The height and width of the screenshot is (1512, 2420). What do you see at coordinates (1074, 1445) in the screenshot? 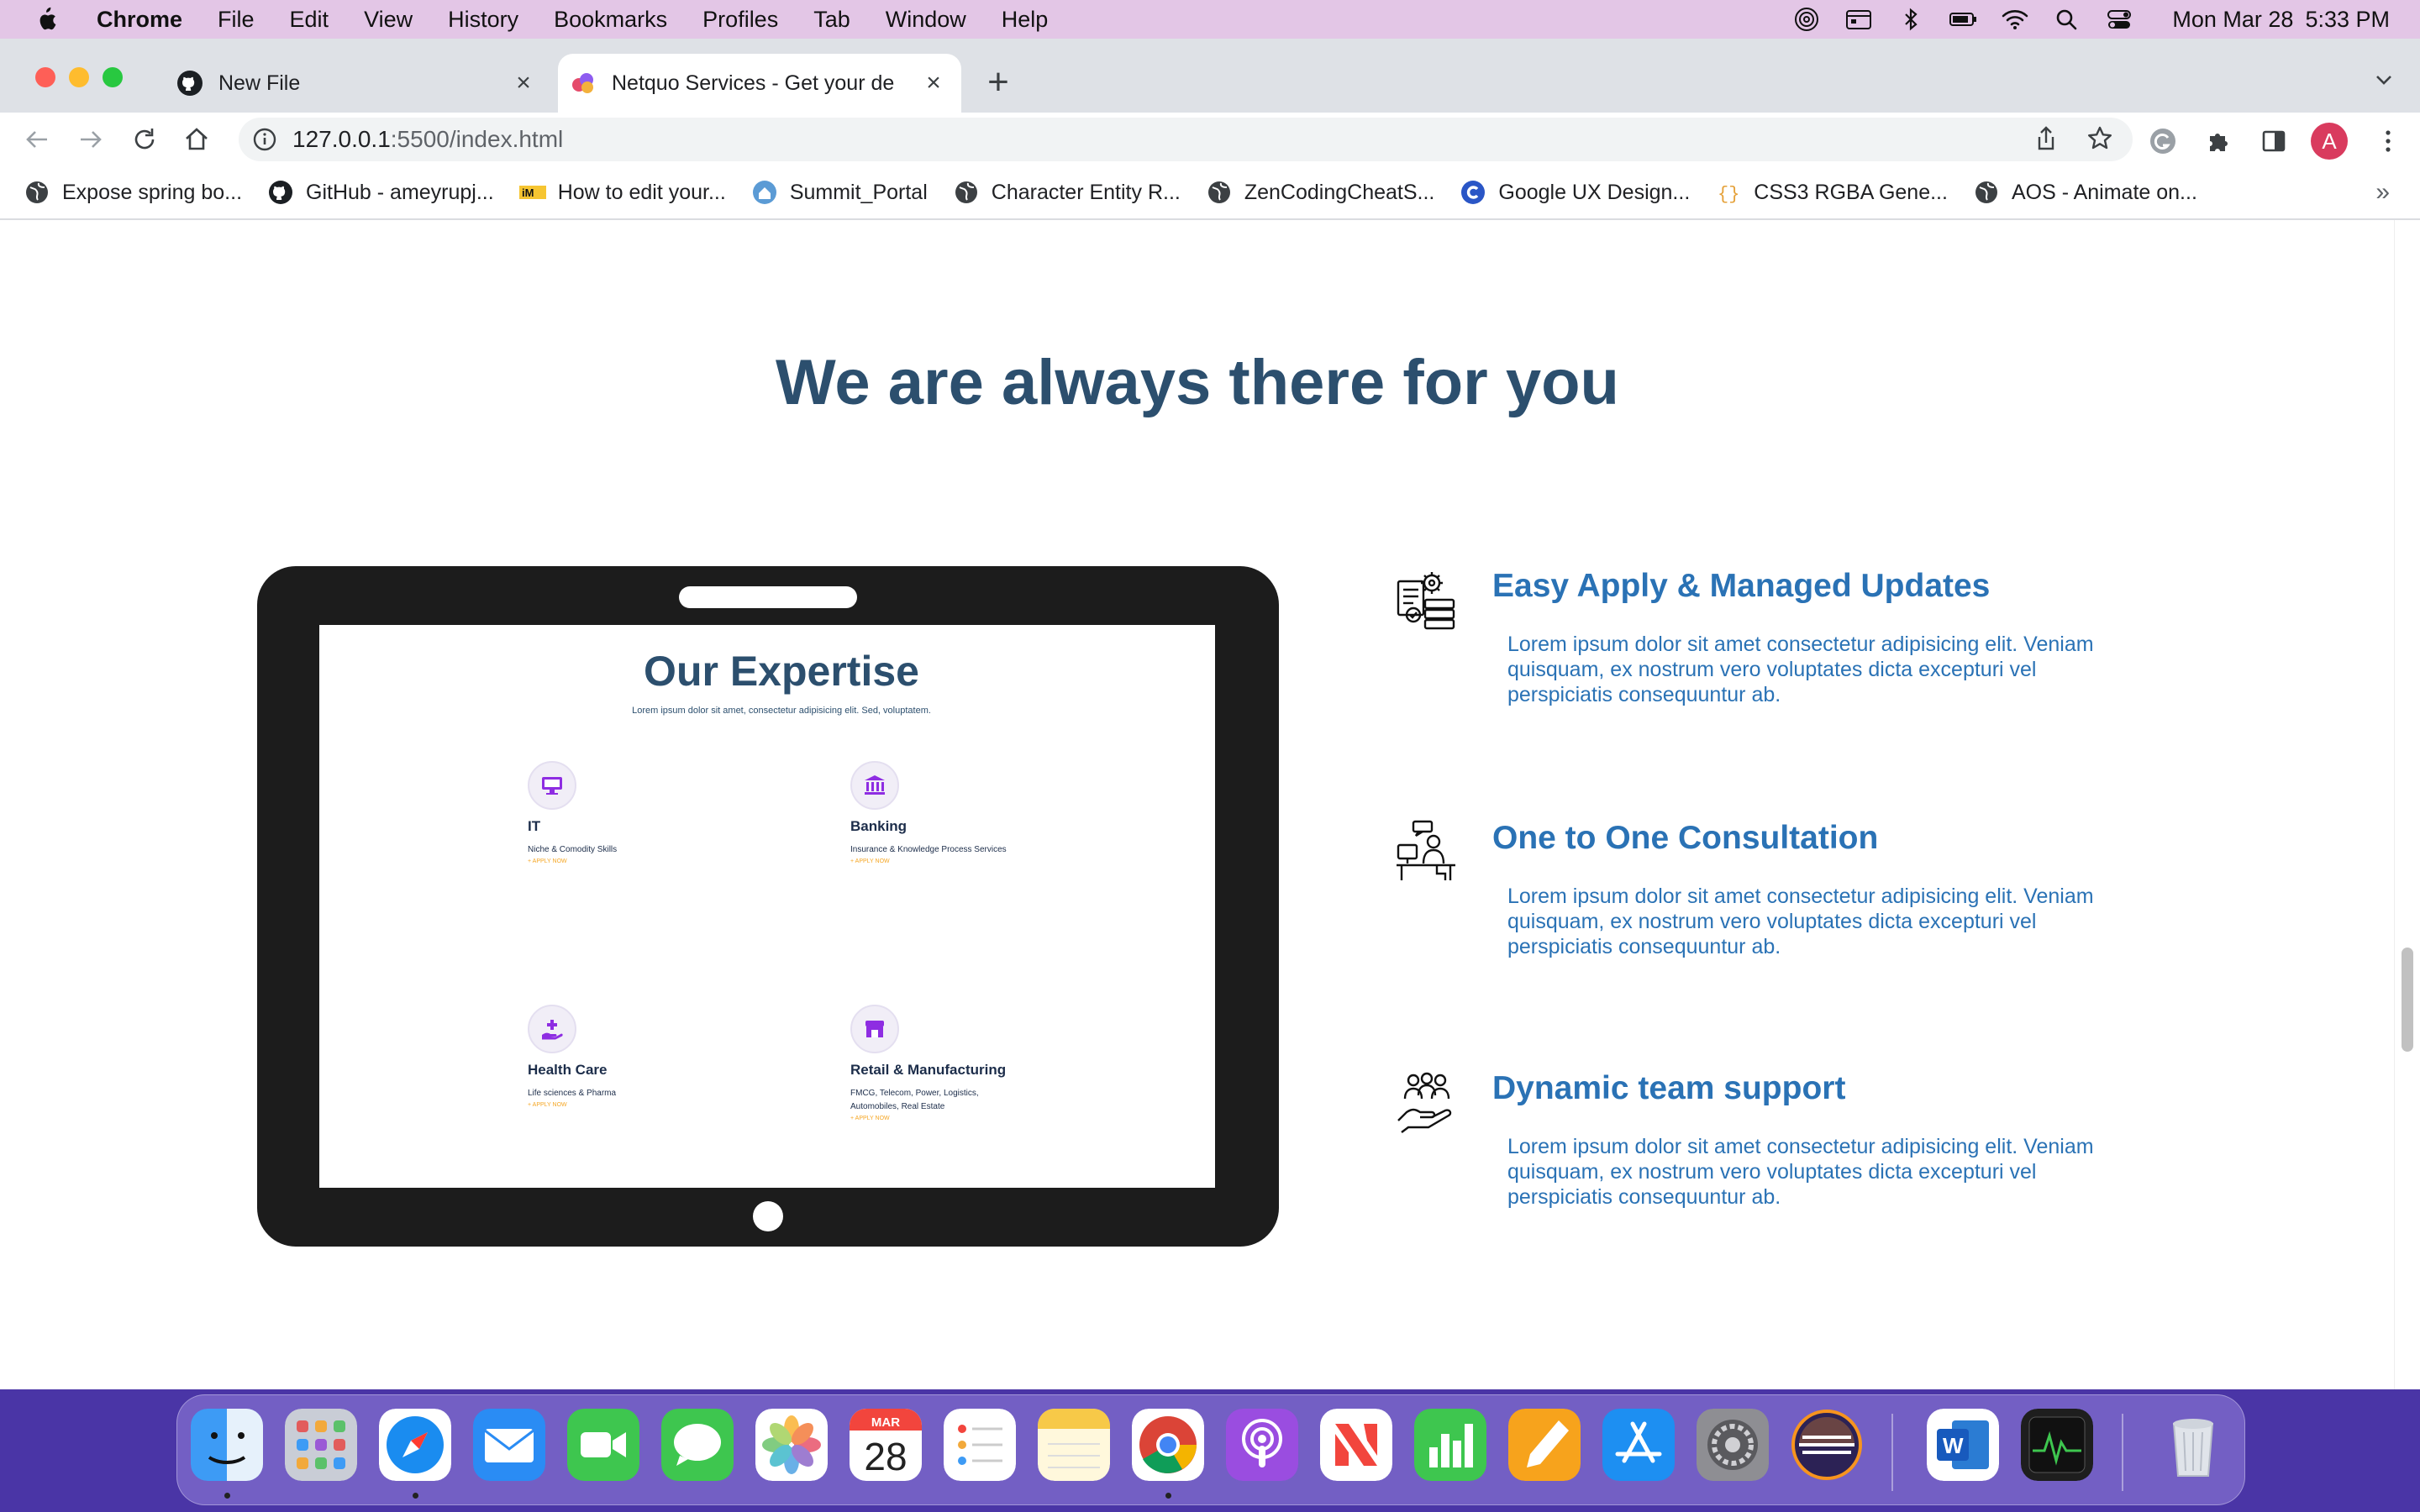
I see `dock-notes-icon` at bounding box center [1074, 1445].